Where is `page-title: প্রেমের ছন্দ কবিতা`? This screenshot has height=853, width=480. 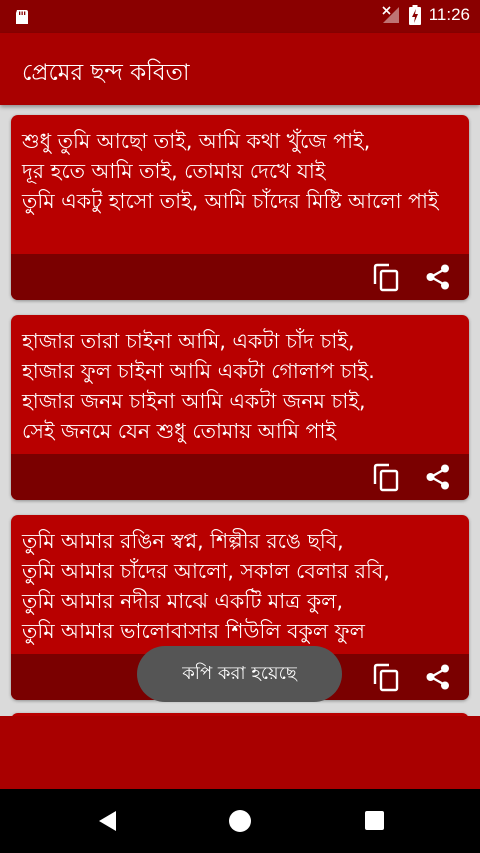 page-title: প্রেমের ছন্দ কবিতা is located at coordinates (106, 73).